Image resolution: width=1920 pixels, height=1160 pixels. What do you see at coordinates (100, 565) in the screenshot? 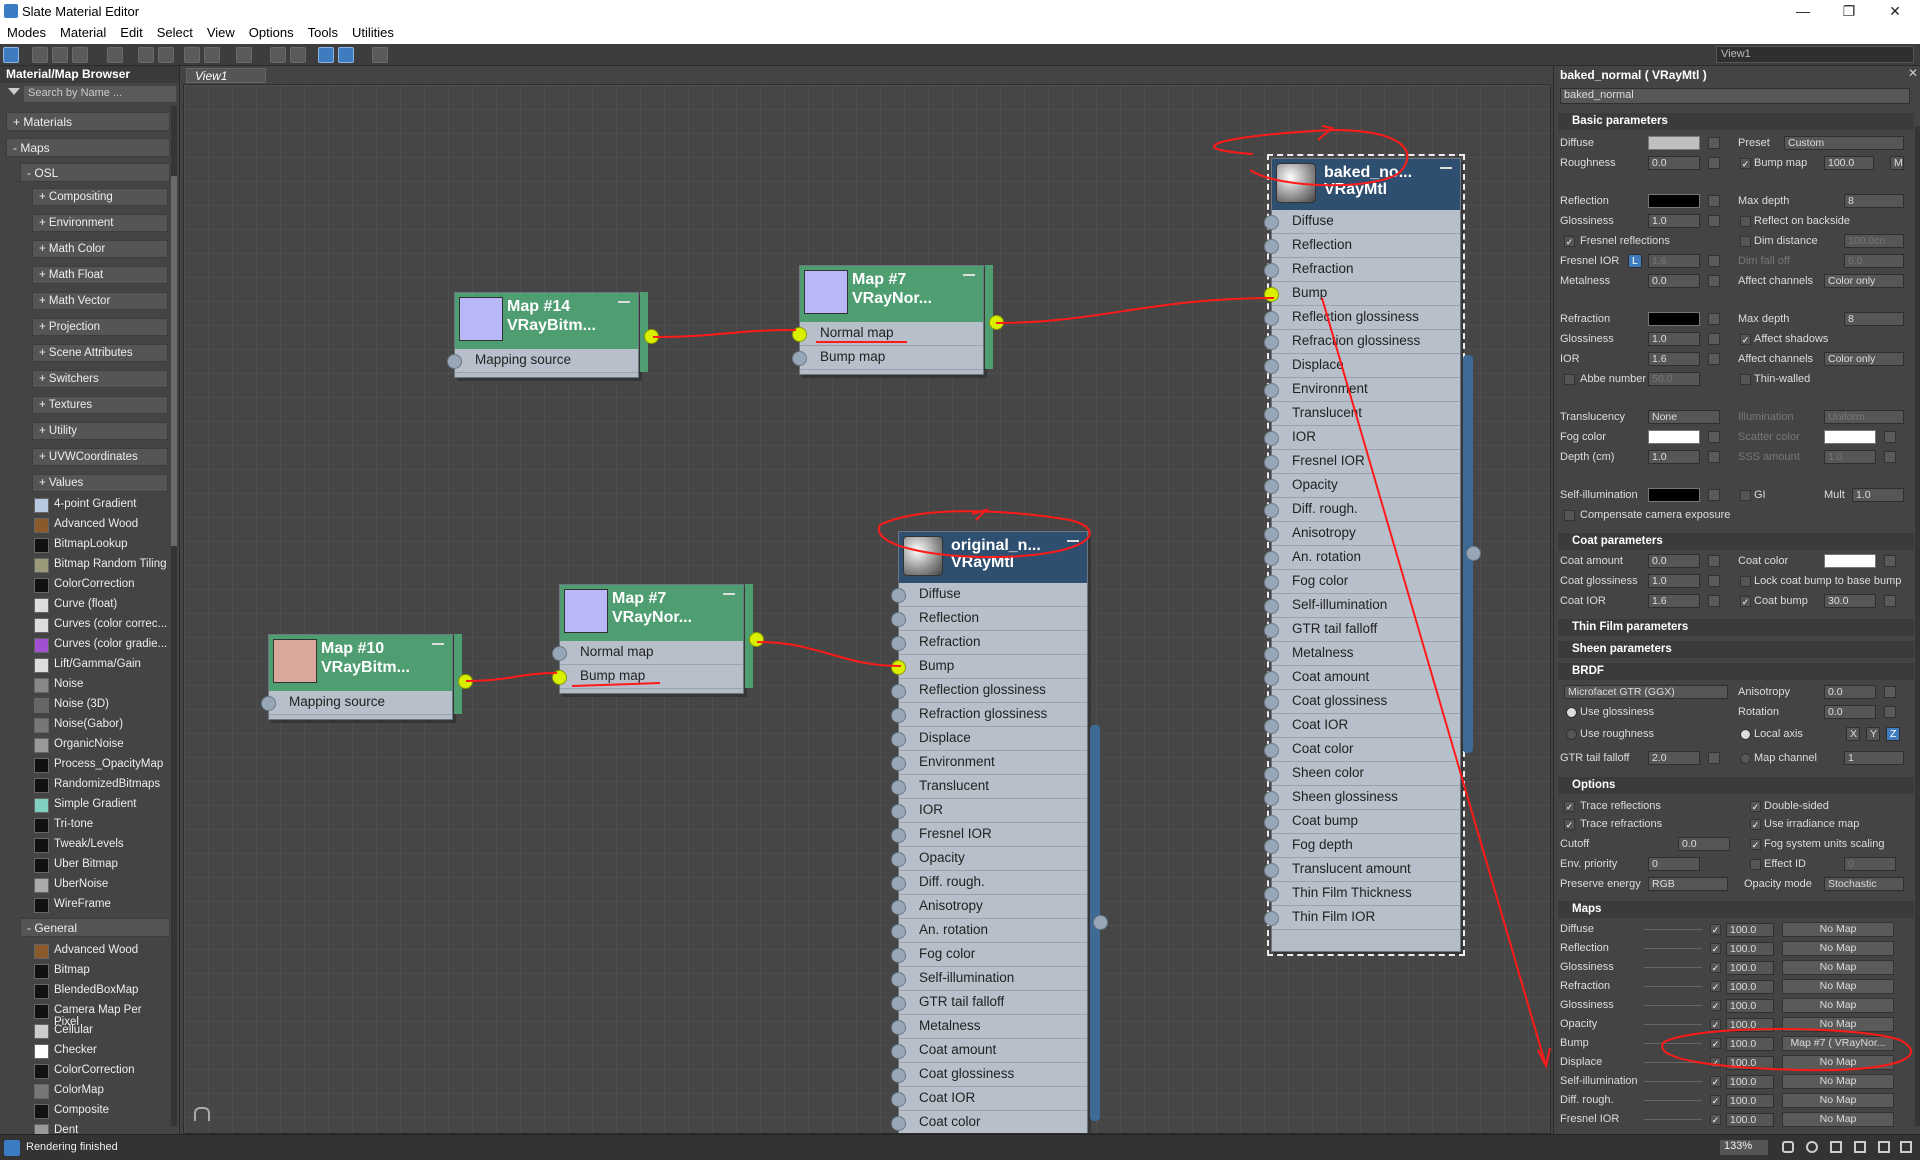
I see `browser-map-item: Bitmap Random Tiling` at bounding box center [100, 565].